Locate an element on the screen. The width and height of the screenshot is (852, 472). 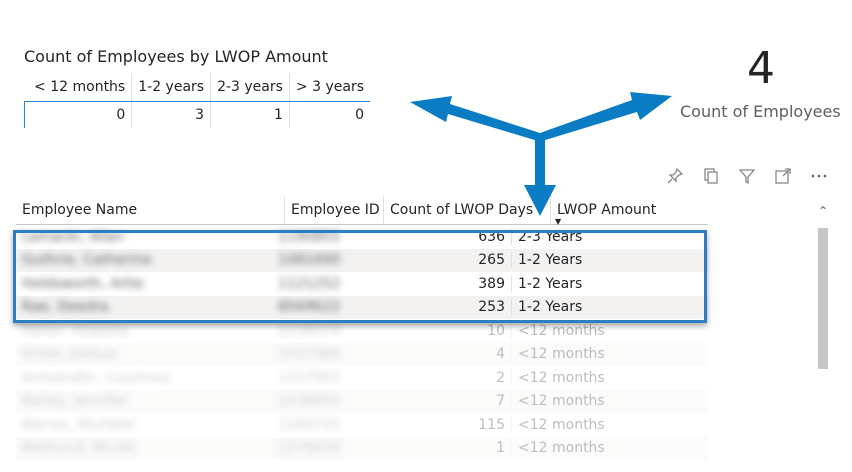
sort-descending-icon: ▼ is located at coordinates (558, 221).